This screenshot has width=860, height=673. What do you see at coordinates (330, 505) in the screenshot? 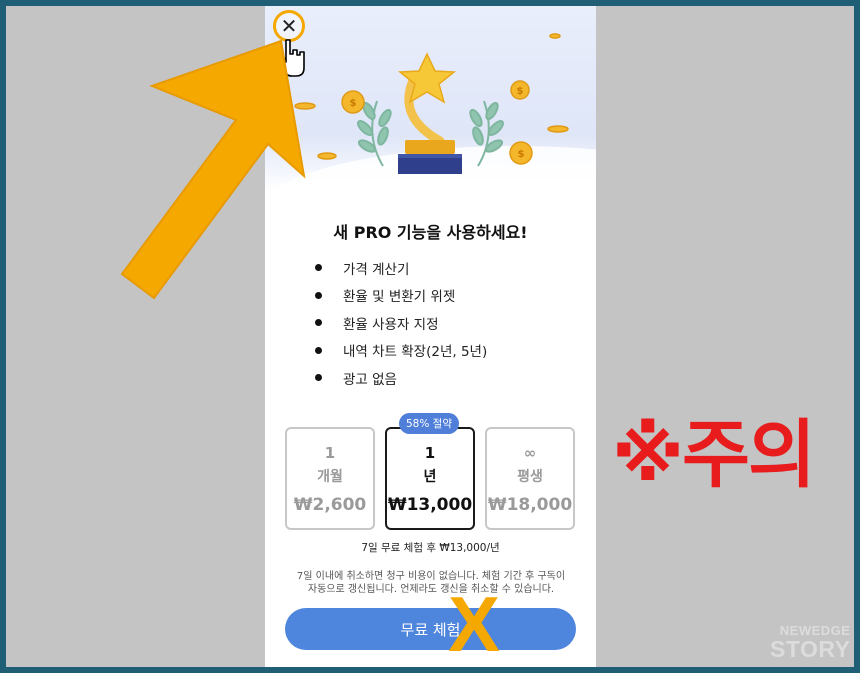
I see `plan-price: ₩2,600` at bounding box center [330, 505].